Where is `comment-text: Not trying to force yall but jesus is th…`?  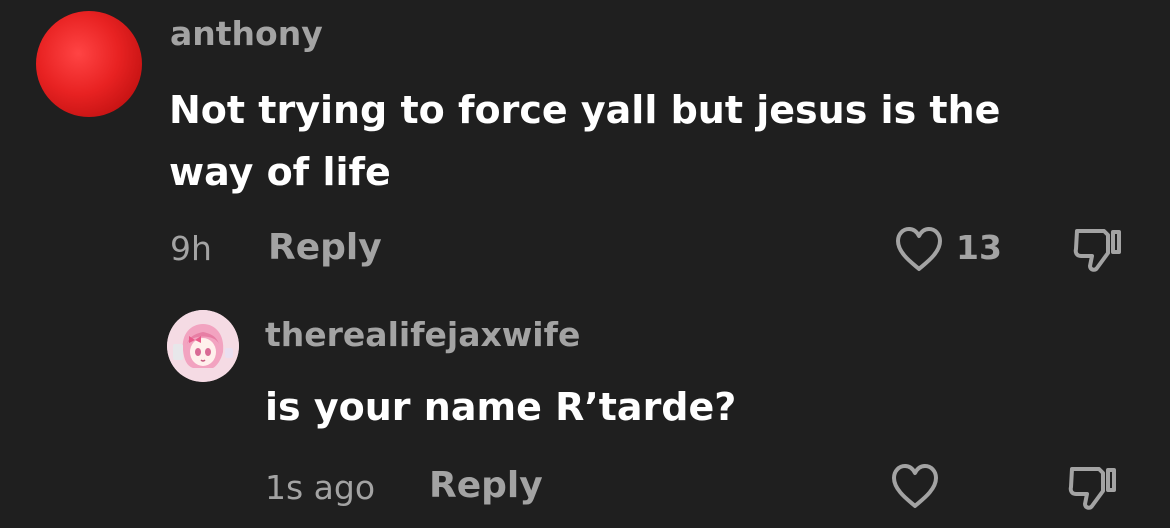 comment-text: Not trying to force yall but jesus is th… is located at coordinates (585, 141).